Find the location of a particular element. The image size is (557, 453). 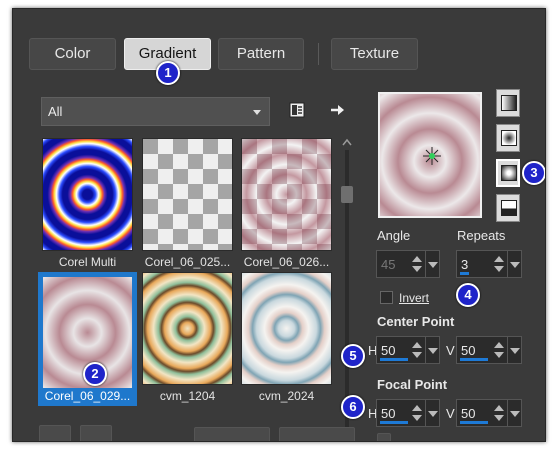

focal-v-spinbox: 50 is located at coordinates (489, 413).